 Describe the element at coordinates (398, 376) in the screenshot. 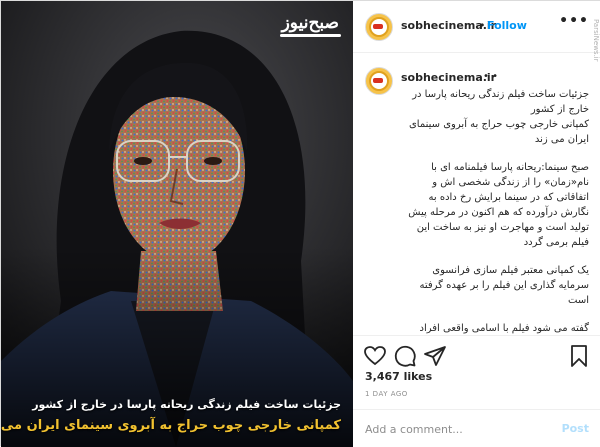

I see `like-count: 3,467 likes` at that location.